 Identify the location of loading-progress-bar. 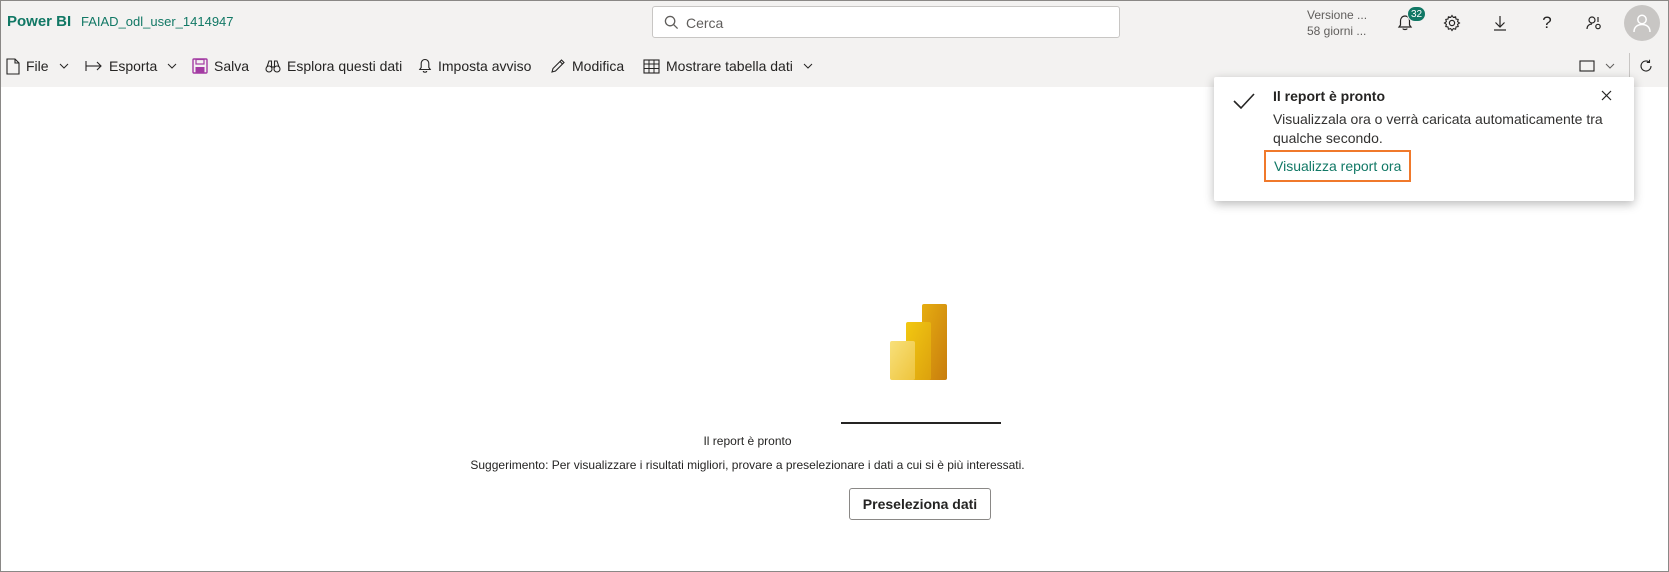
(921, 423).